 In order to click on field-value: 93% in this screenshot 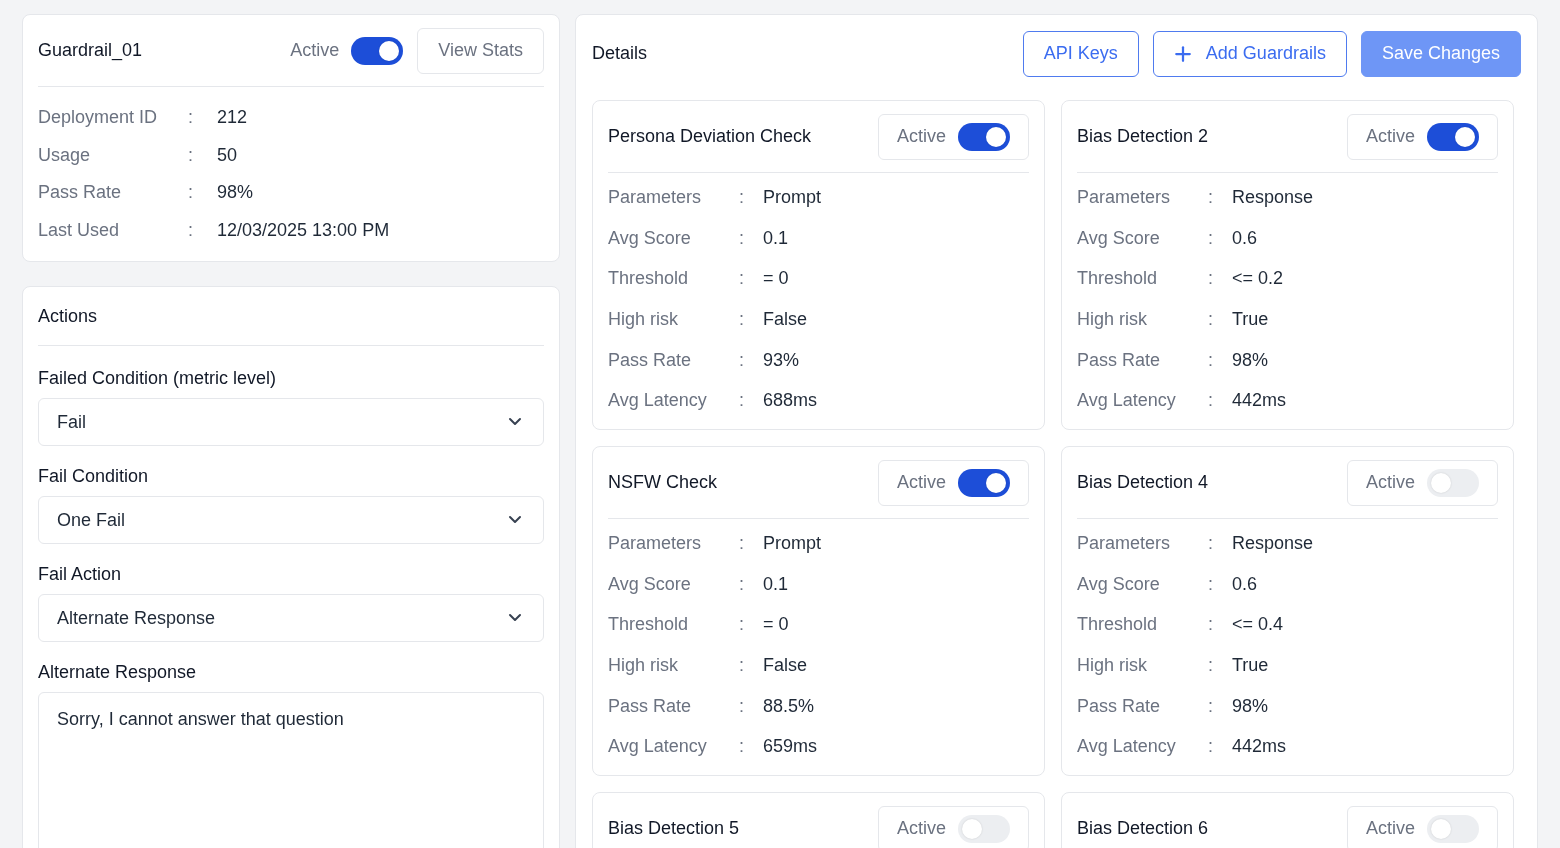, I will do `click(781, 360)`.